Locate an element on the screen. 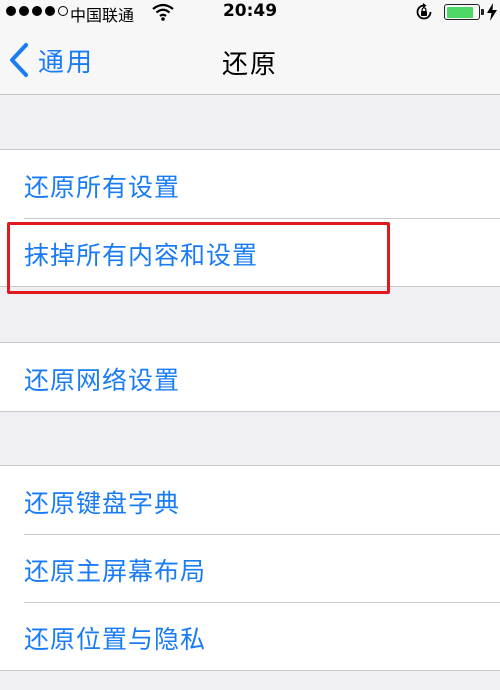 Image resolution: width=500 pixels, height=690 pixels. reset-network-settings-row: 还原网络设置 is located at coordinates (250, 377).